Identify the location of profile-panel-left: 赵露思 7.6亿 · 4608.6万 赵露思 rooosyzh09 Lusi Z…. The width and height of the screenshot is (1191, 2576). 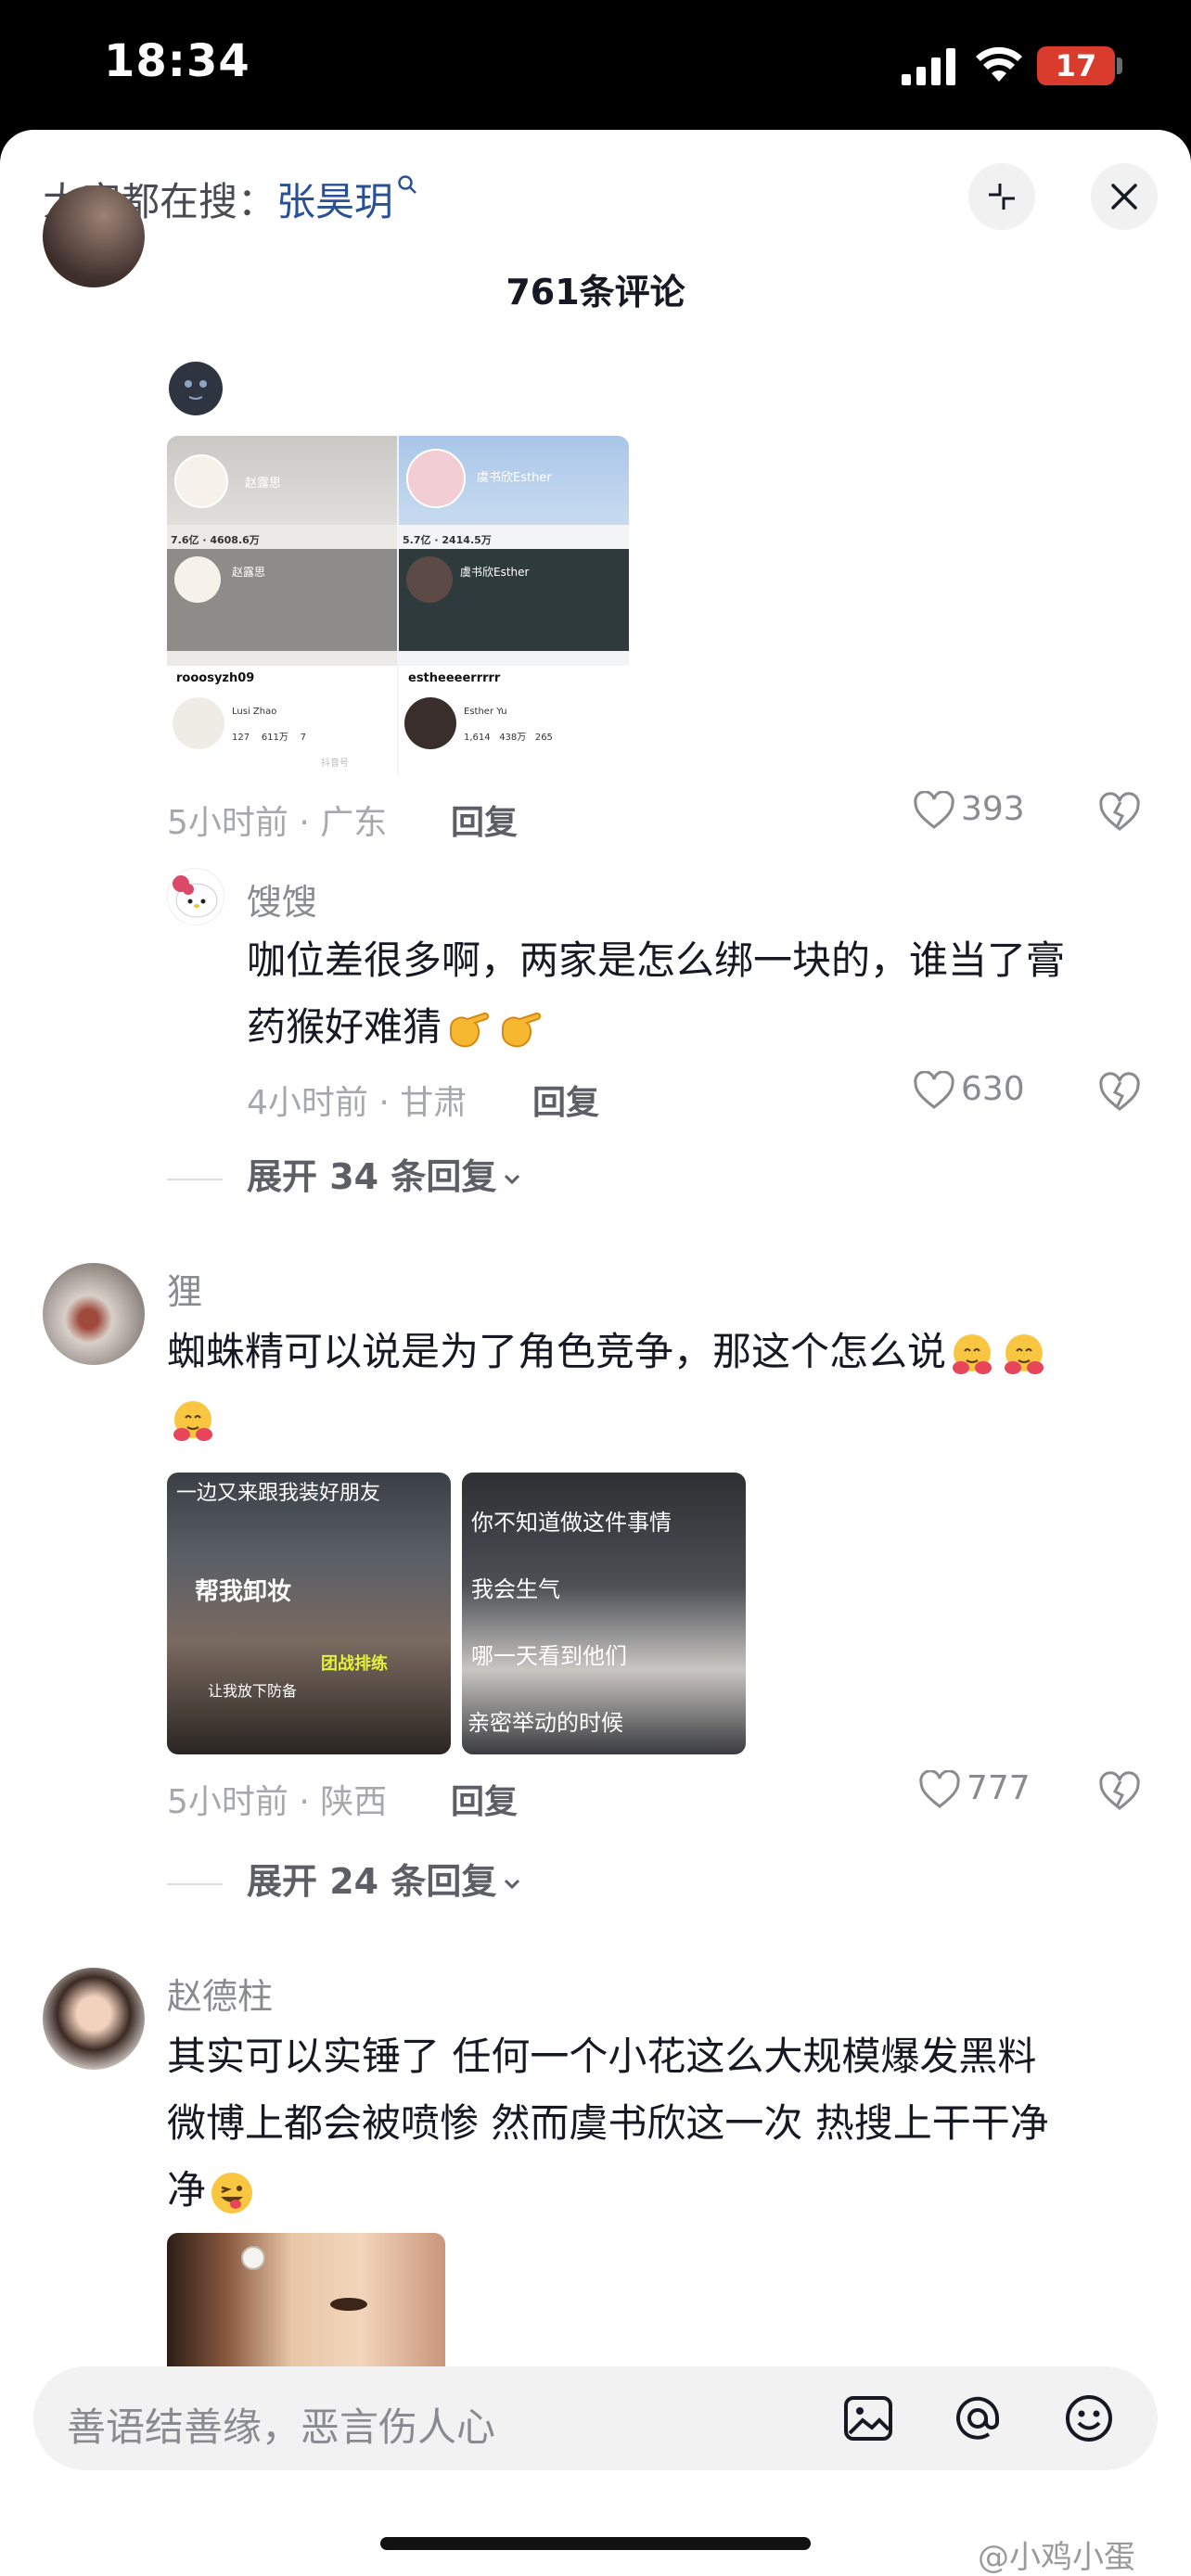
(282, 605).